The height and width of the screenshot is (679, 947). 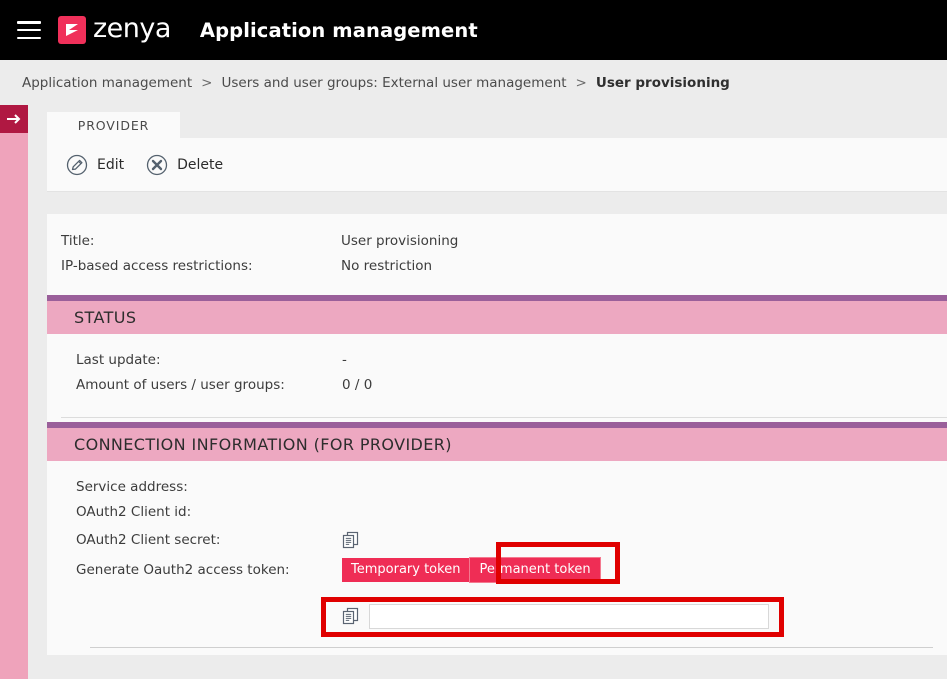 I want to click on zenya-logo: zenya, so click(x=114, y=30).